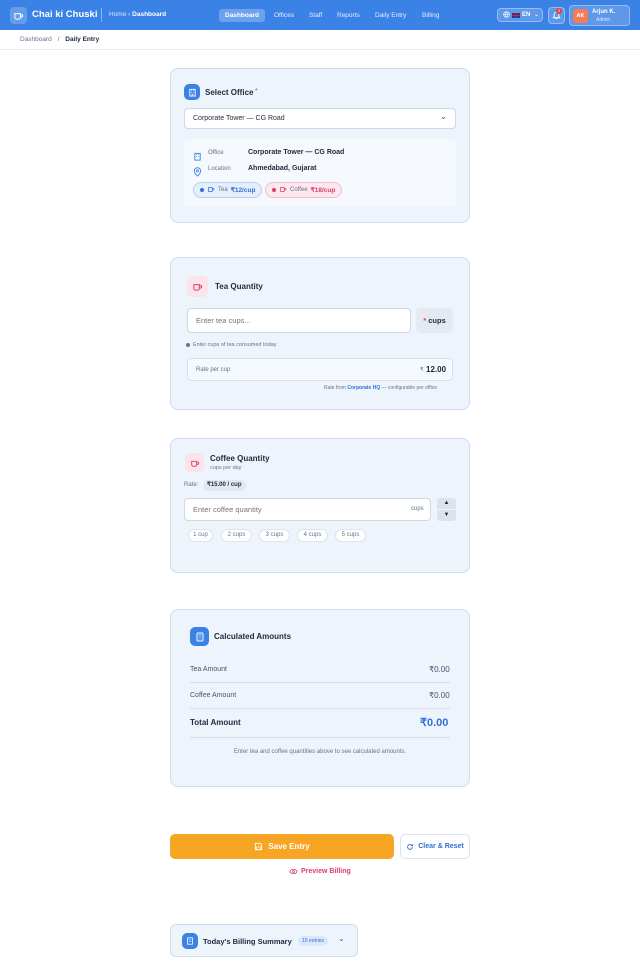  What do you see at coordinates (516, 15) in the screenshot?
I see `uk-flag-icon` at bounding box center [516, 15].